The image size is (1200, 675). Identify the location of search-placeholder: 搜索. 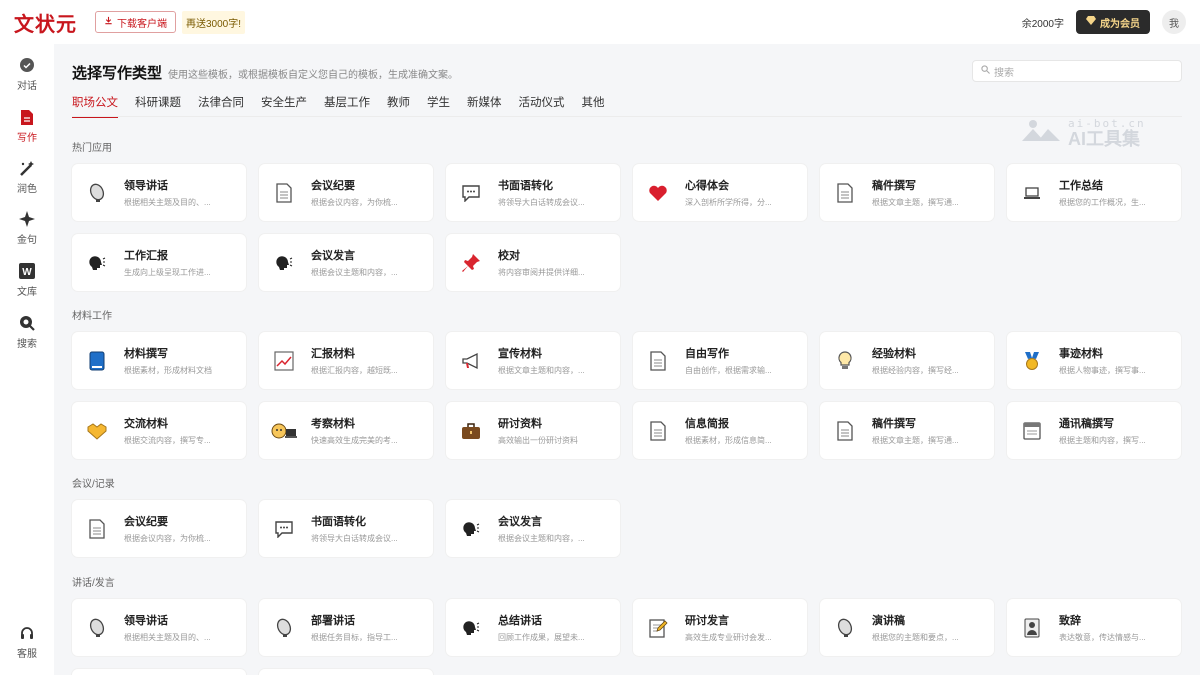
(1004, 73).